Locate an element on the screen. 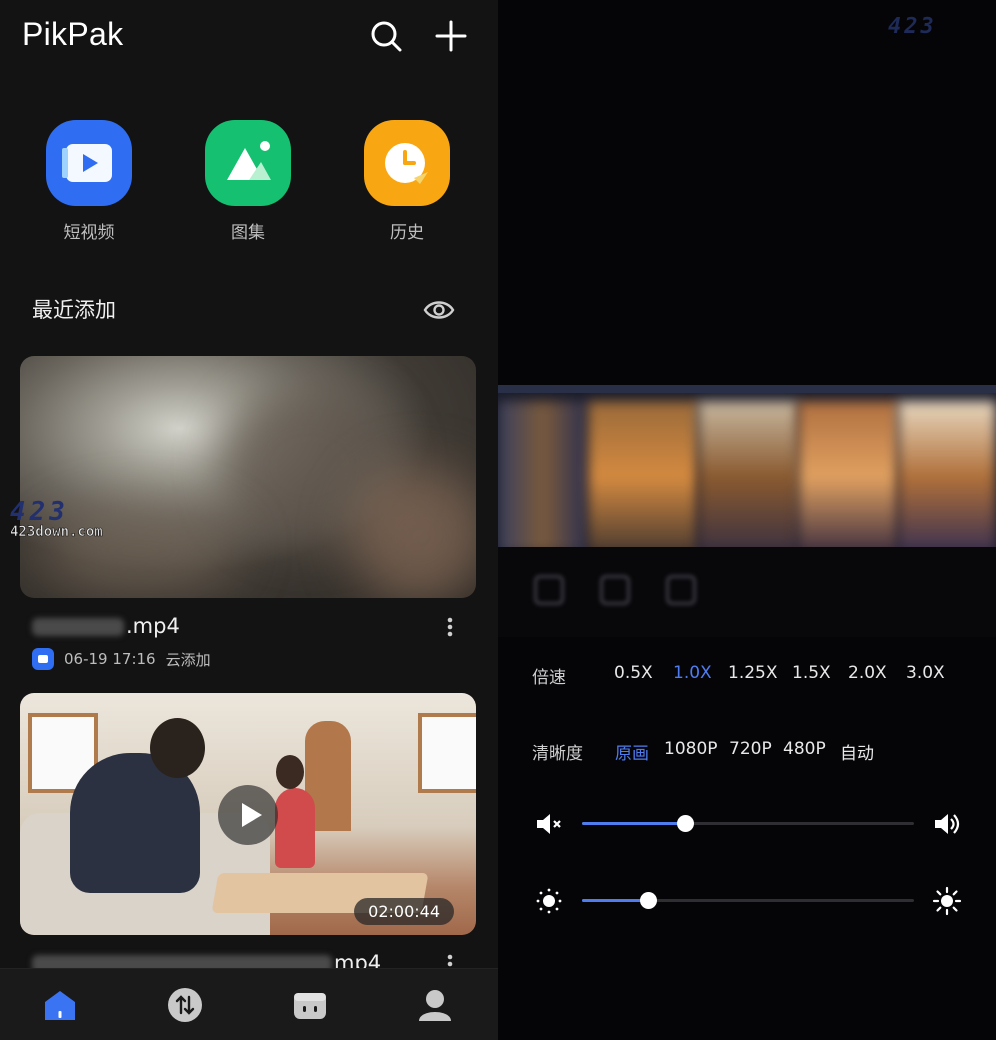 This screenshot has width=996, height=1040. image-album-icon is located at coordinates (248, 163).